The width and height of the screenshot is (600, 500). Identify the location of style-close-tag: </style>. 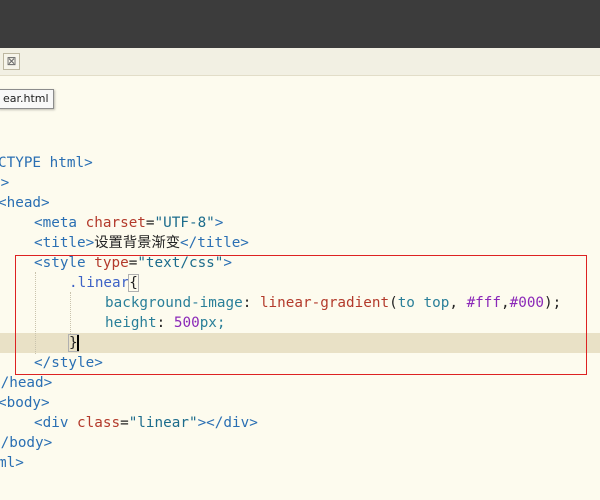
(68, 363).